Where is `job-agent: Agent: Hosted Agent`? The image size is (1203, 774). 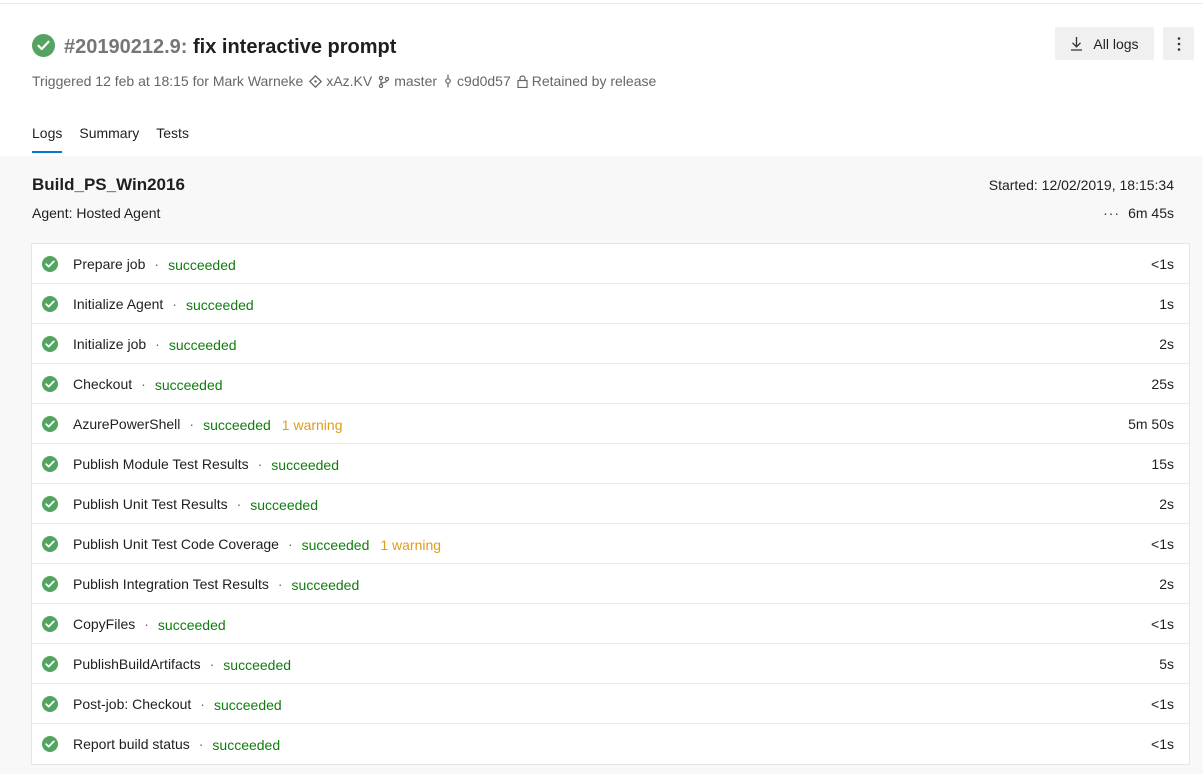 job-agent: Agent: Hosted Agent is located at coordinates (96, 213).